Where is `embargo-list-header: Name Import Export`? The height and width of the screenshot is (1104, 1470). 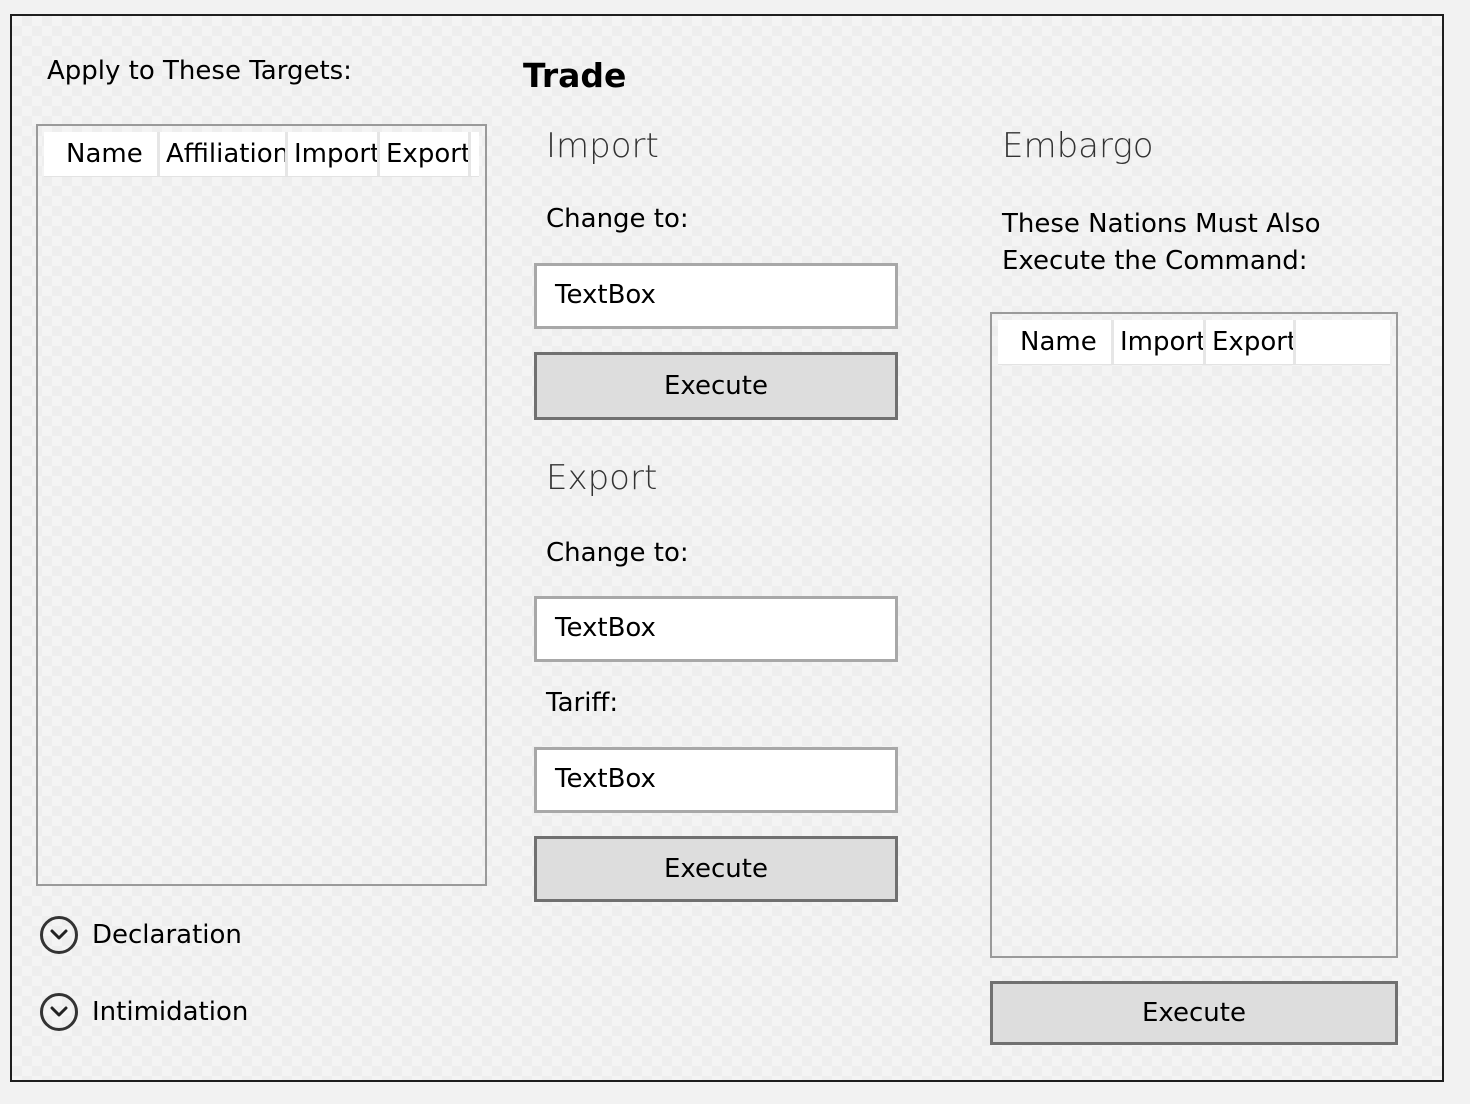
embargo-list-header: Name Import Export is located at coordinates (1194, 342).